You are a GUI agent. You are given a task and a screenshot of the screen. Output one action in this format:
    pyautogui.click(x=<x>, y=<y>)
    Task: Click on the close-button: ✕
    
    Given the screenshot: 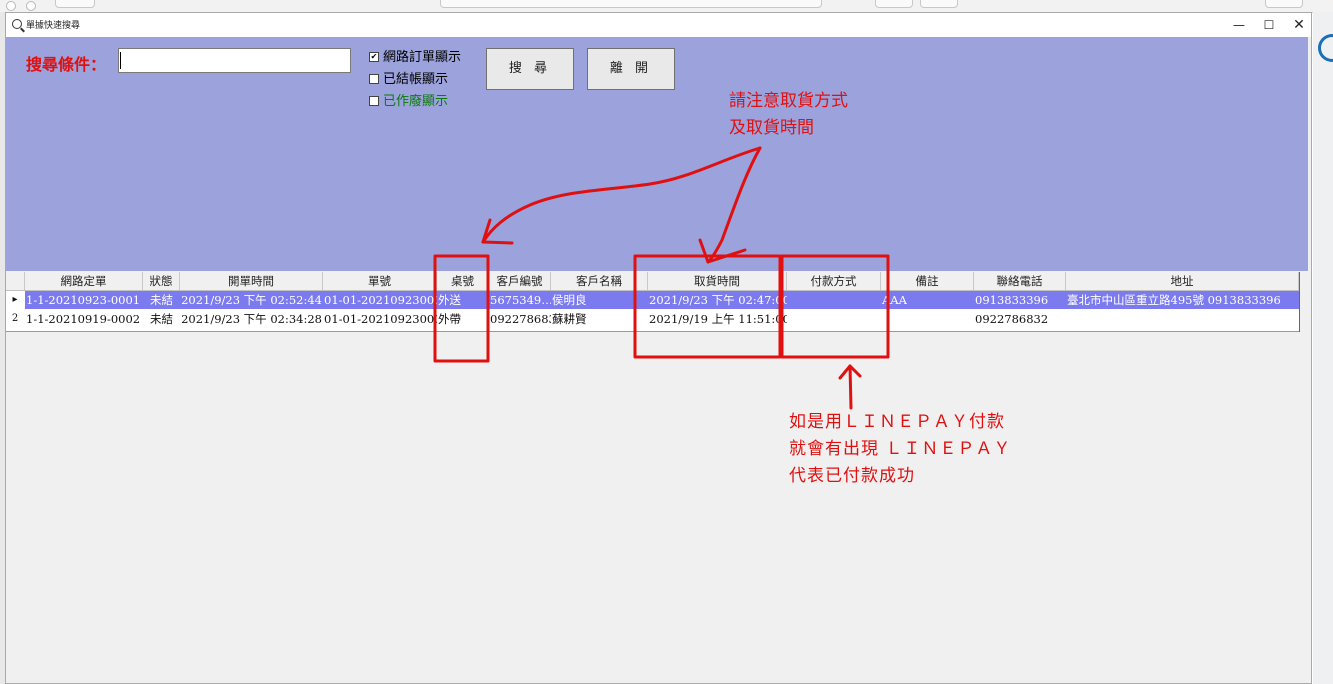 What is the action you would take?
    pyautogui.click(x=1299, y=25)
    